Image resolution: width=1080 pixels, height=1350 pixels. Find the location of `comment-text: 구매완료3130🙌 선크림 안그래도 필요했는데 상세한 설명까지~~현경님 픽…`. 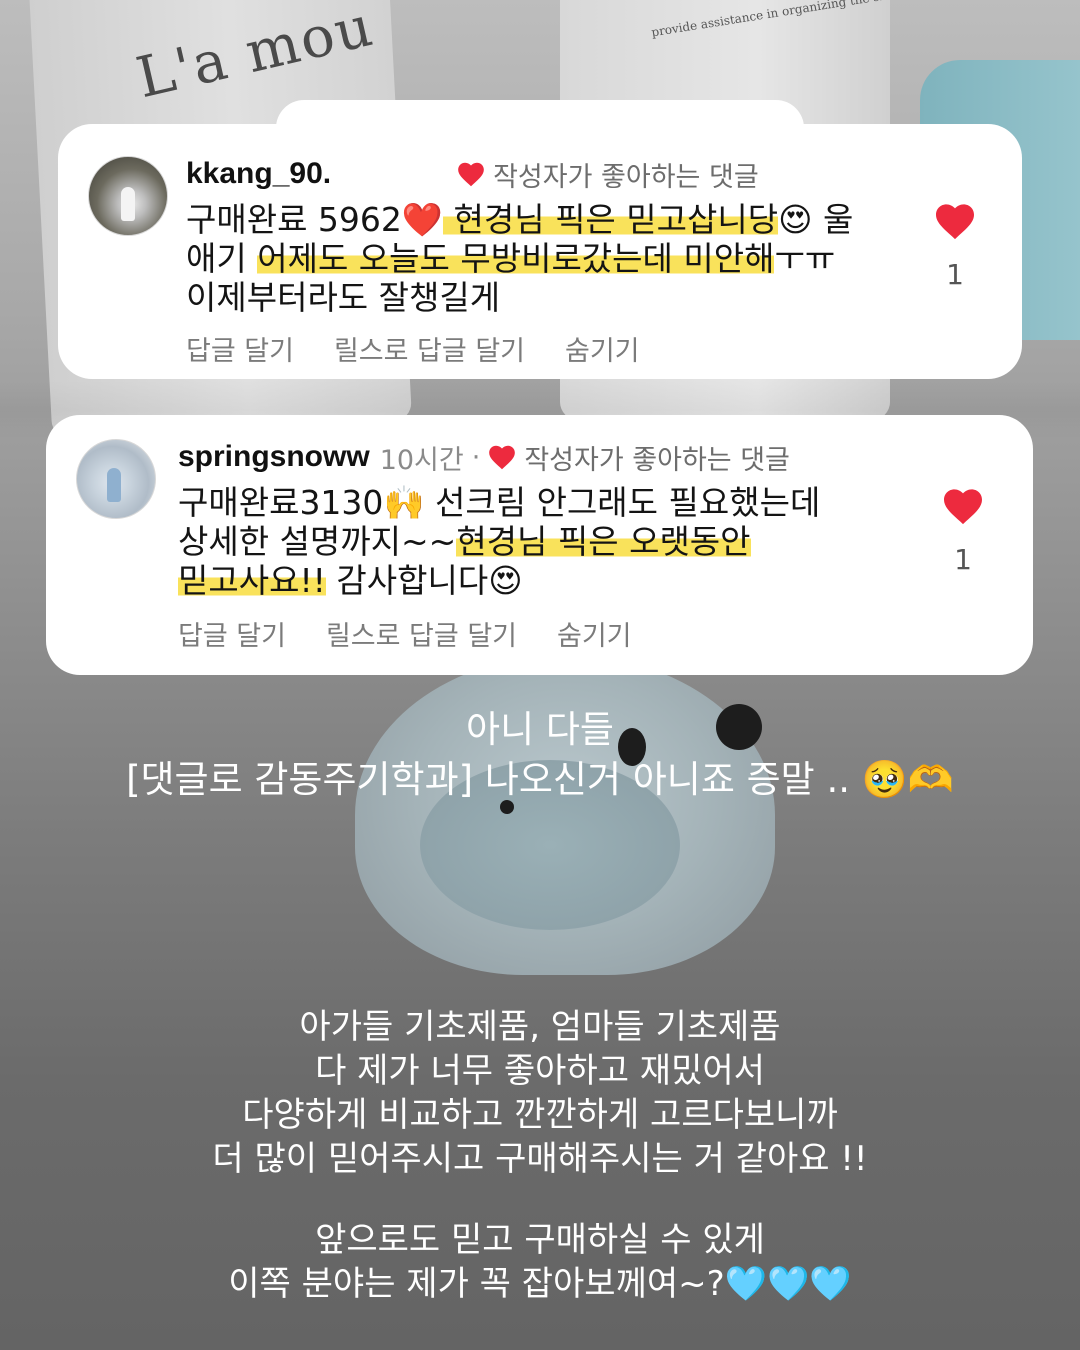

comment-text: 구매완료3130🙌 선크림 안그래도 필요했는데 상세한 설명까지~~현경님 픽… is located at coordinates (499, 541).